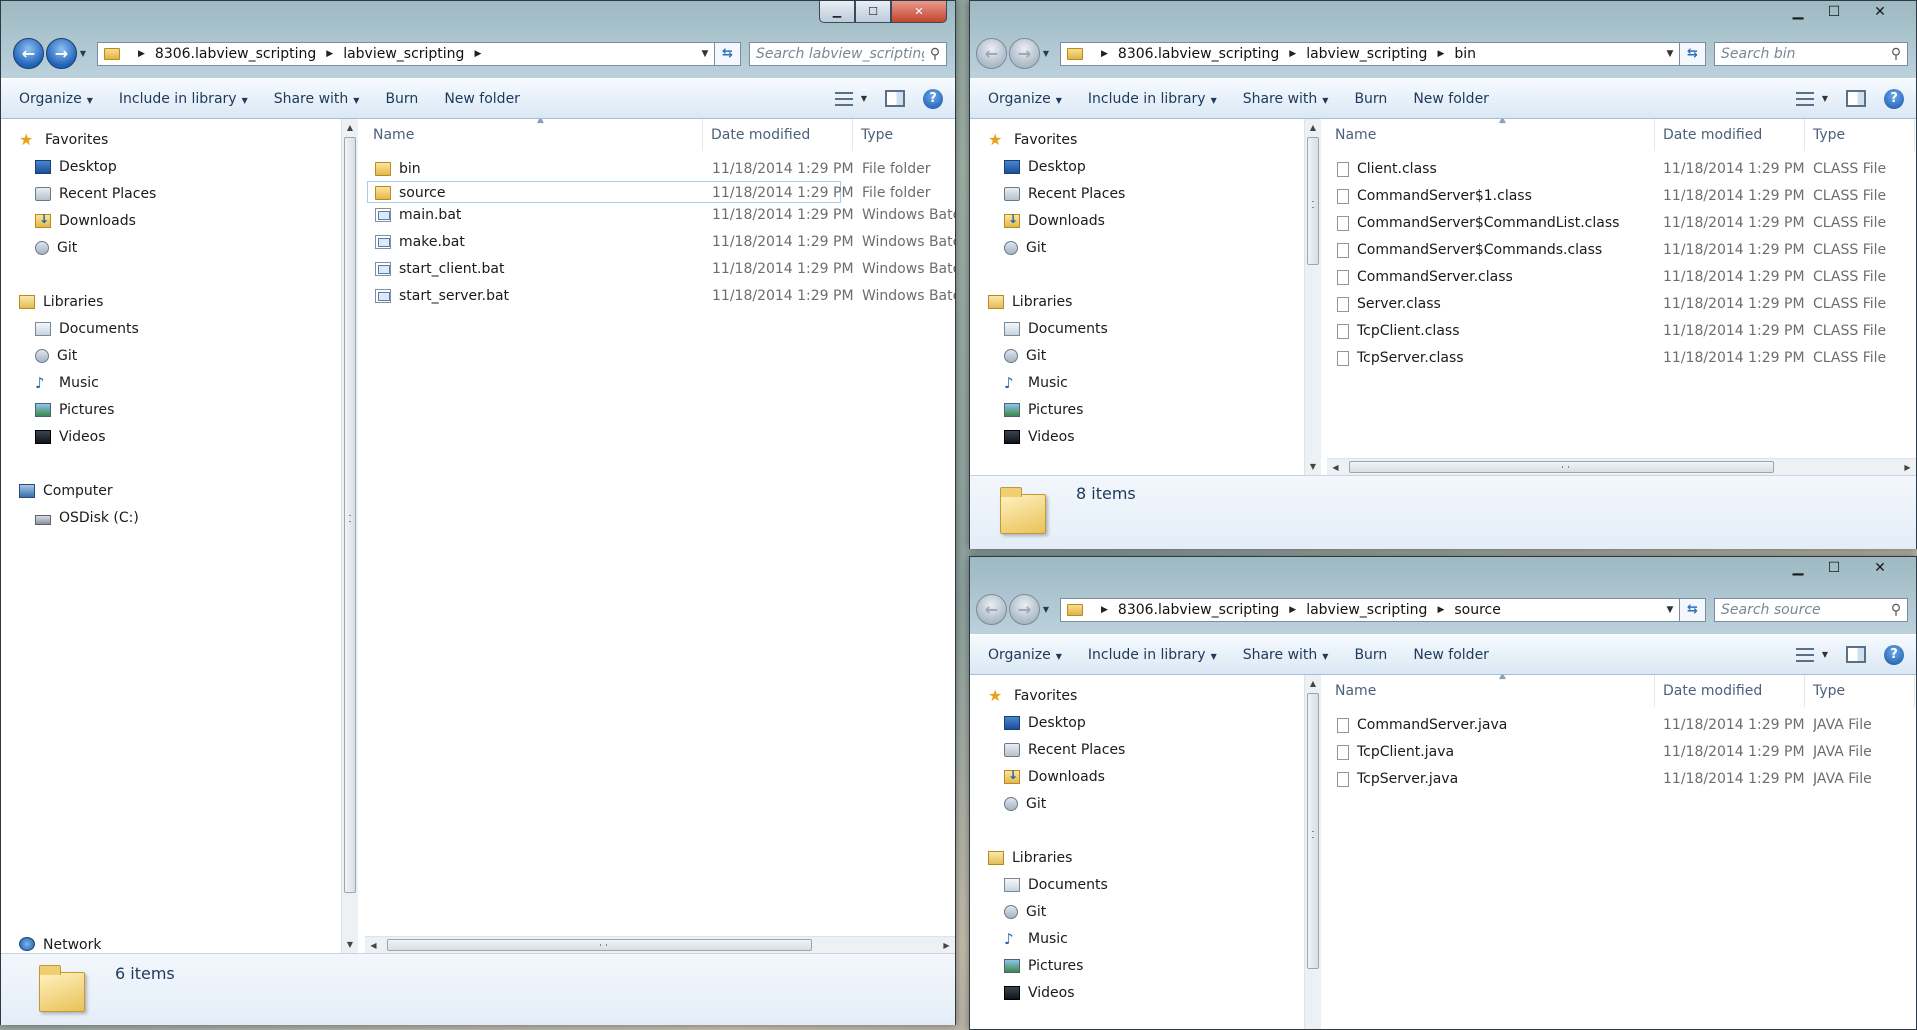  I want to click on nav-computer: Computer, so click(180, 491).